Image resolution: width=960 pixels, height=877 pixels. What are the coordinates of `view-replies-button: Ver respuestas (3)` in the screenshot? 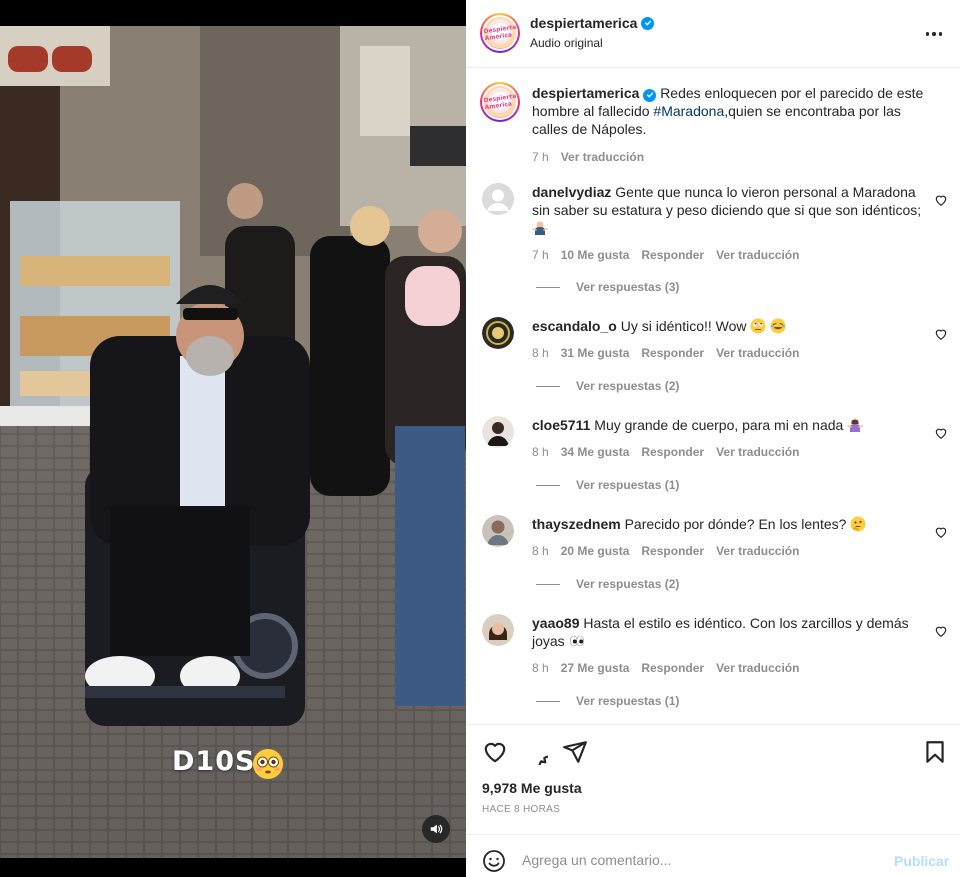 It's located at (607, 287).